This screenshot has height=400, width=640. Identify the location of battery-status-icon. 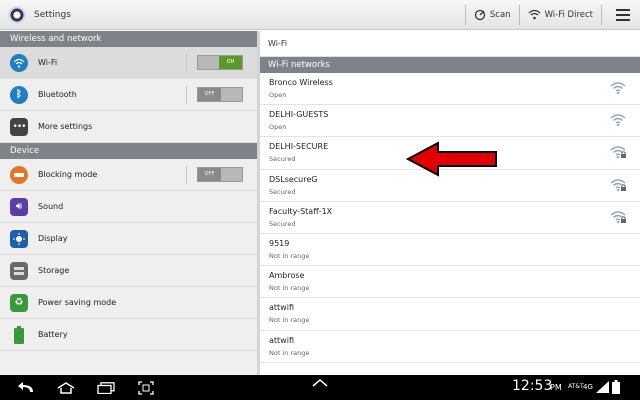
(615, 387).